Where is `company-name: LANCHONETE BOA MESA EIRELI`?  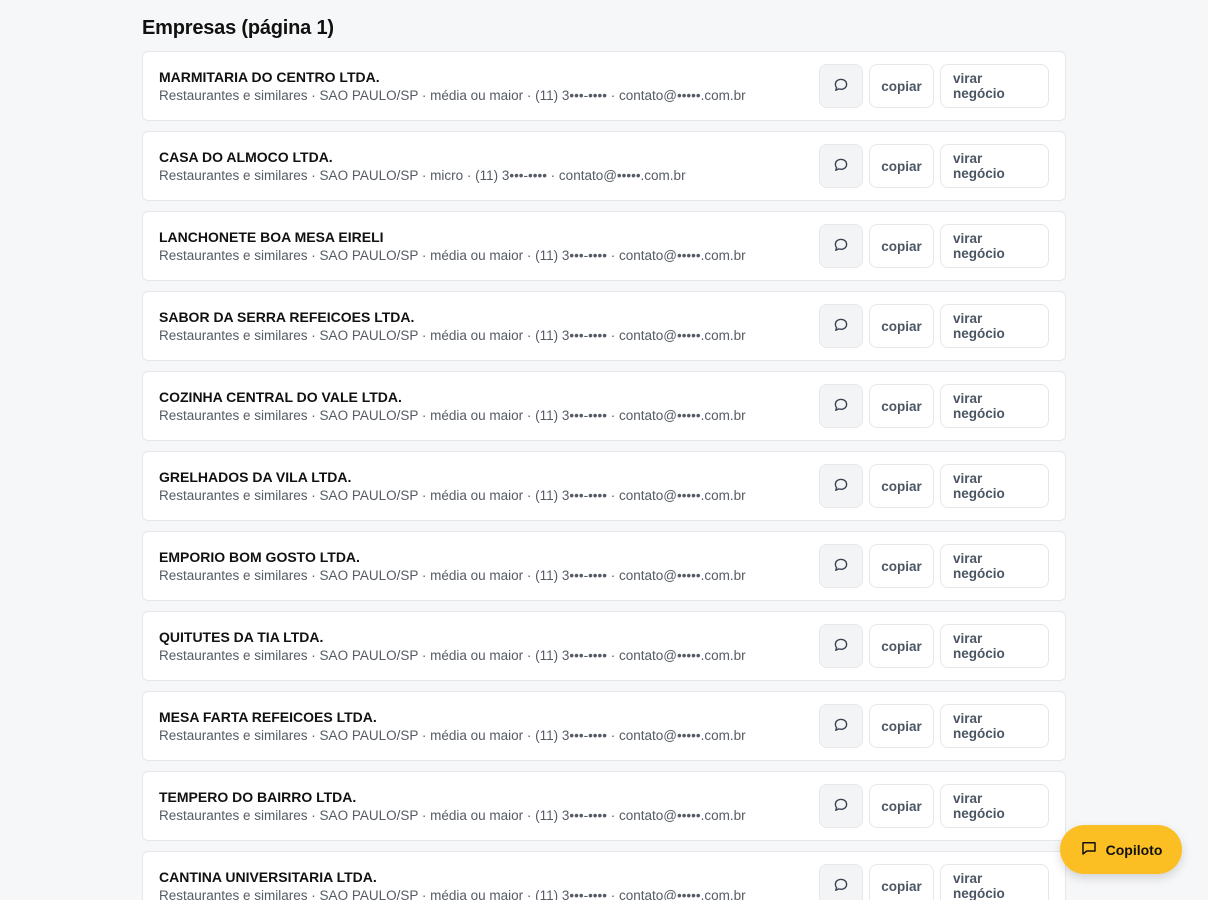 company-name: LANCHONETE BOA MESA EIRELI is located at coordinates (271, 237).